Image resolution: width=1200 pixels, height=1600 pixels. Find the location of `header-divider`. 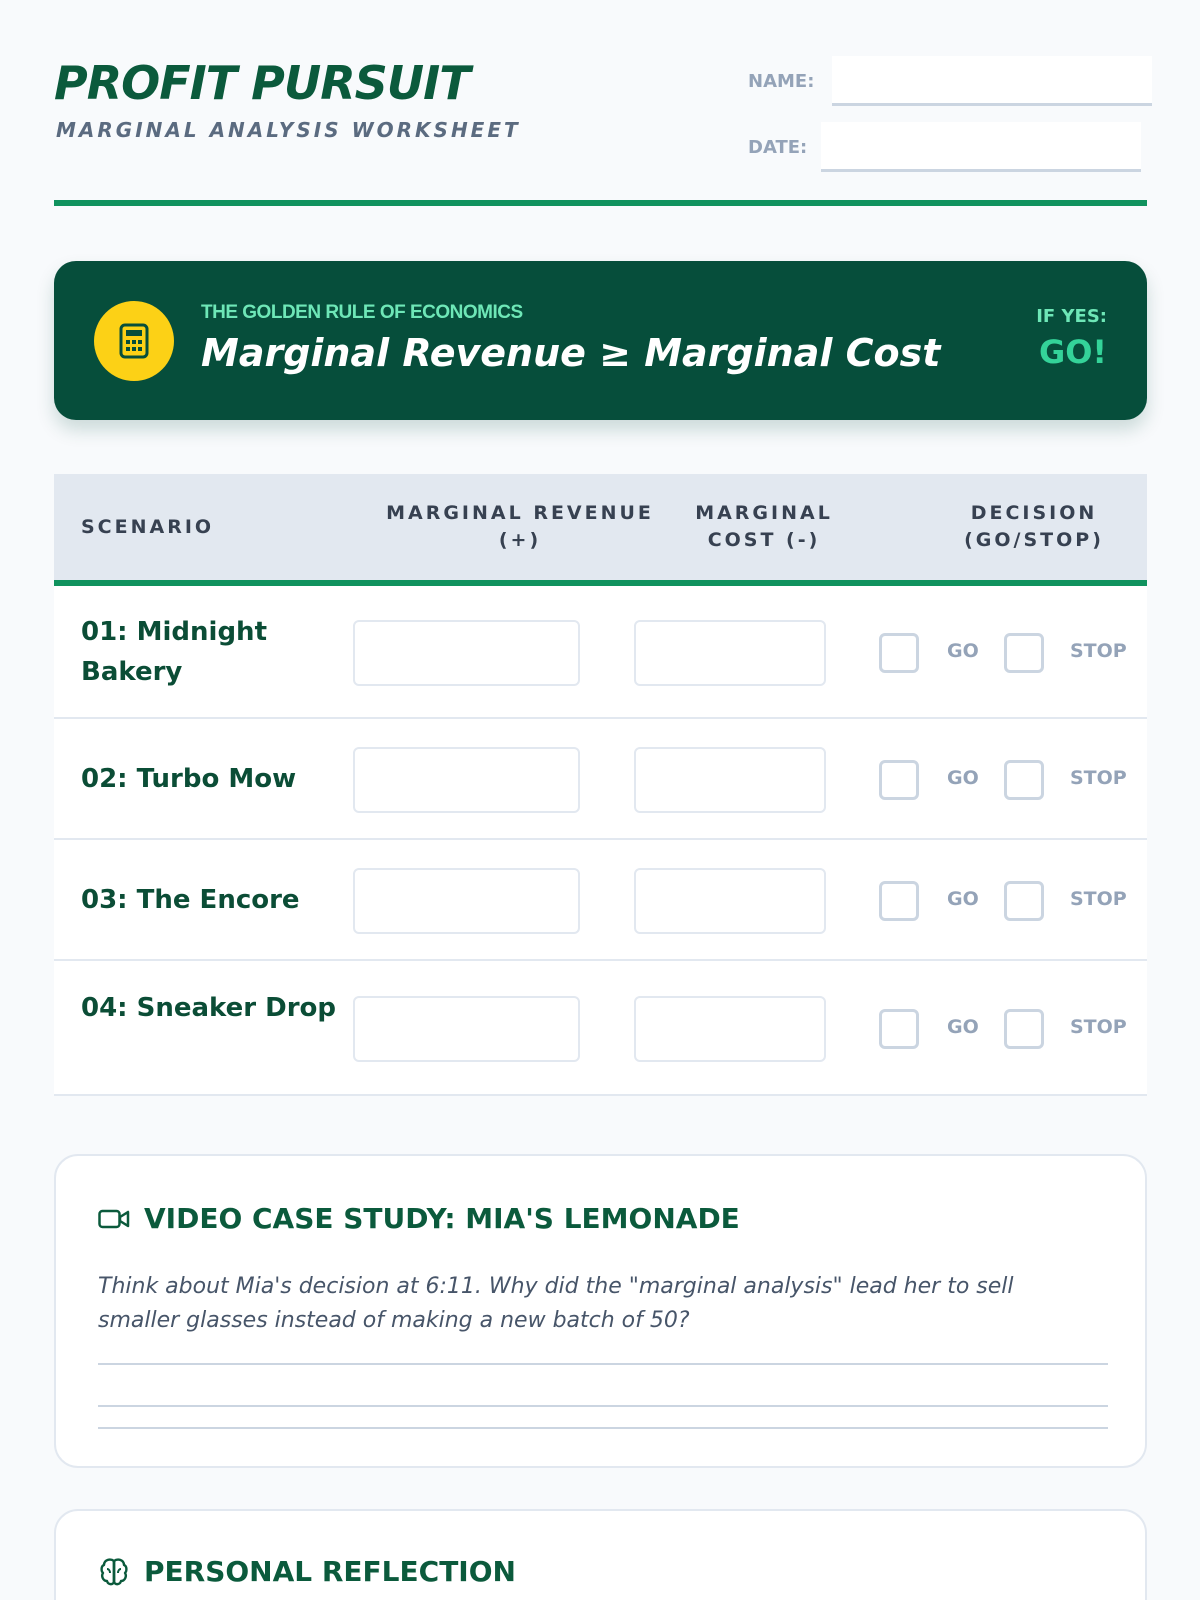

header-divider is located at coordinates (600, 203).